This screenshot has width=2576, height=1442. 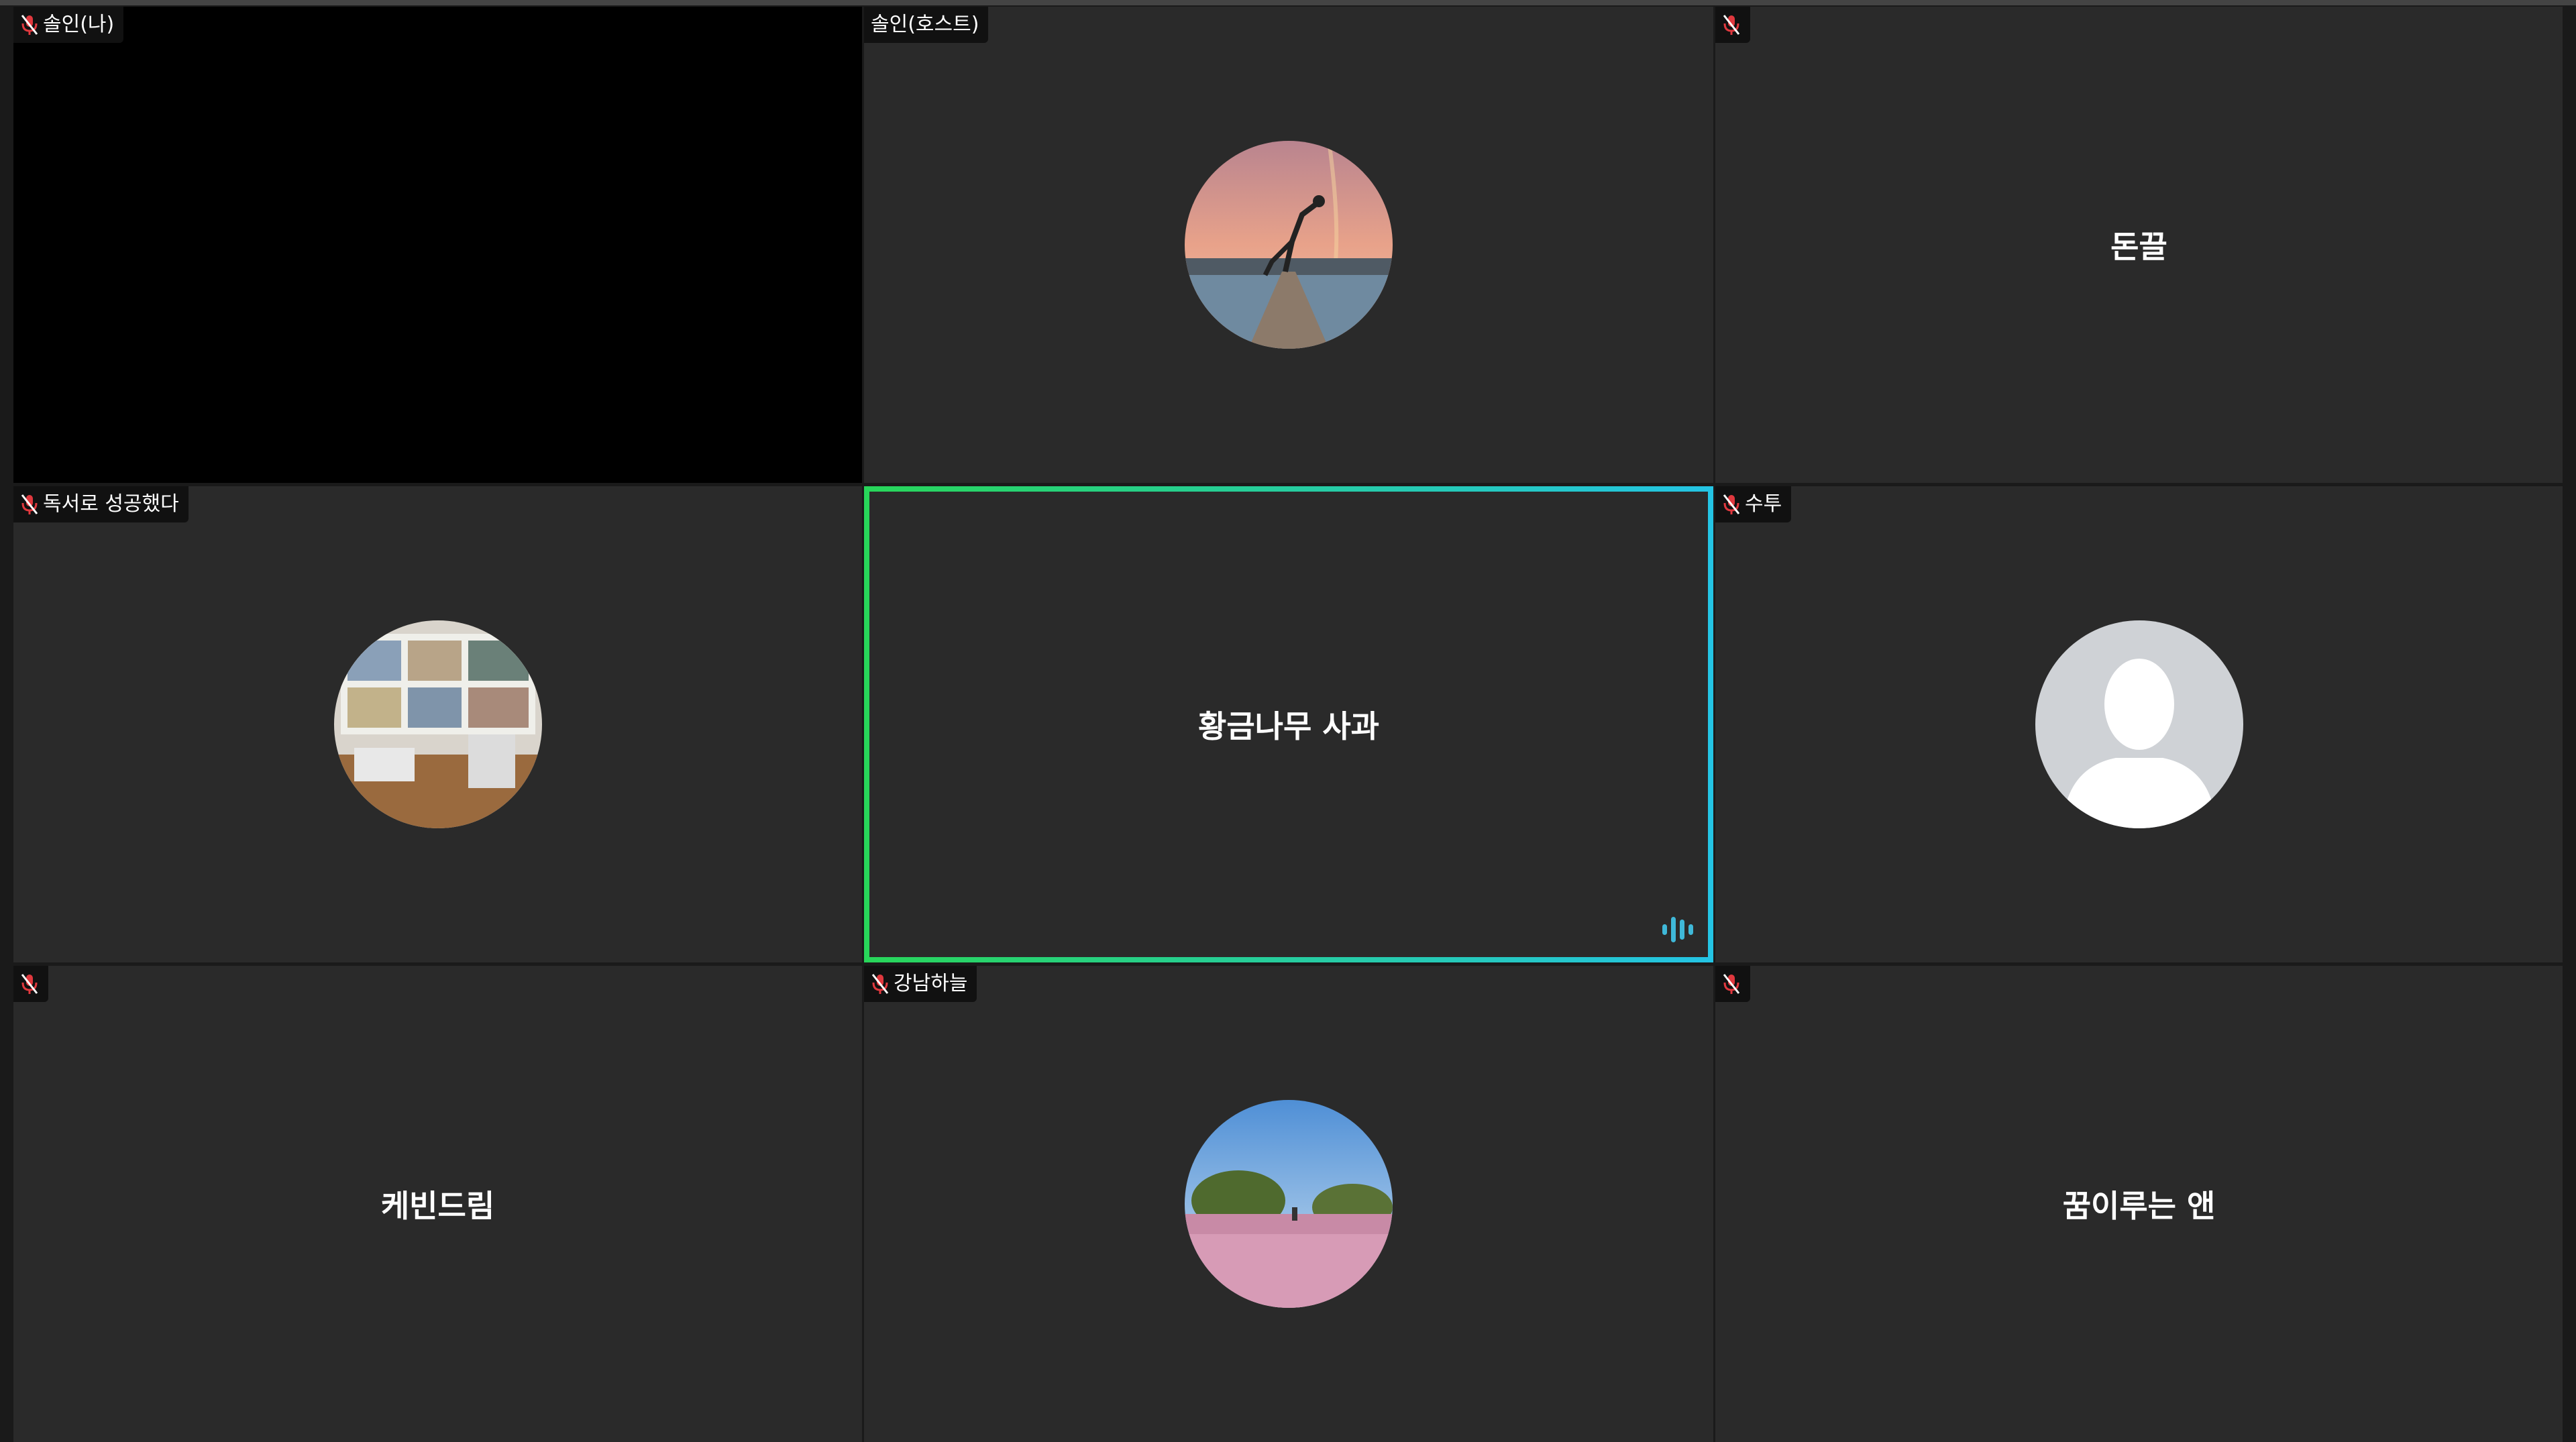 I want to click on default-person-silhouette-icon, so click(x=2139, y=724).